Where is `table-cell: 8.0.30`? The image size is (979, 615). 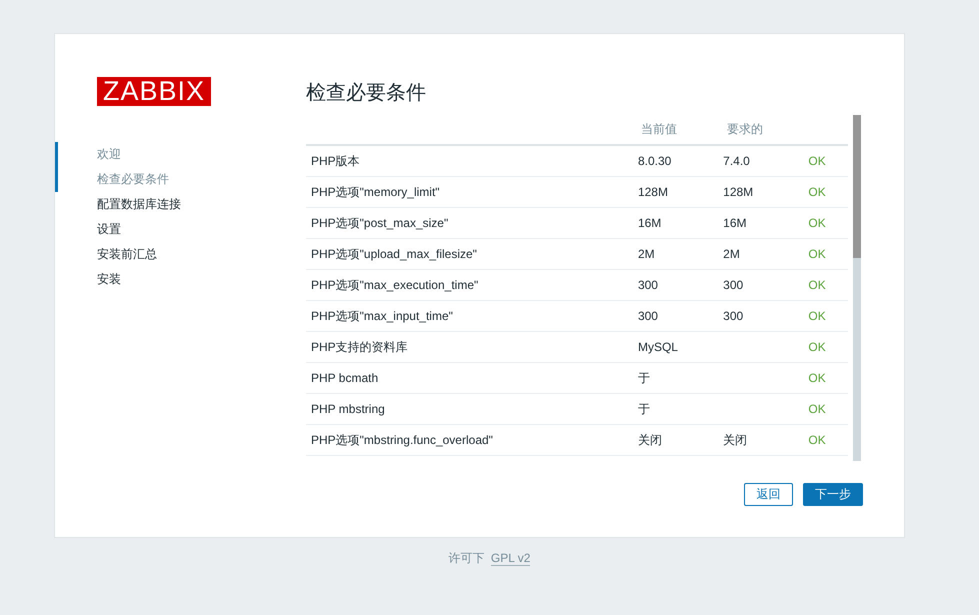 table-cell: 8.0.30 is located at coordinates (655, 161).